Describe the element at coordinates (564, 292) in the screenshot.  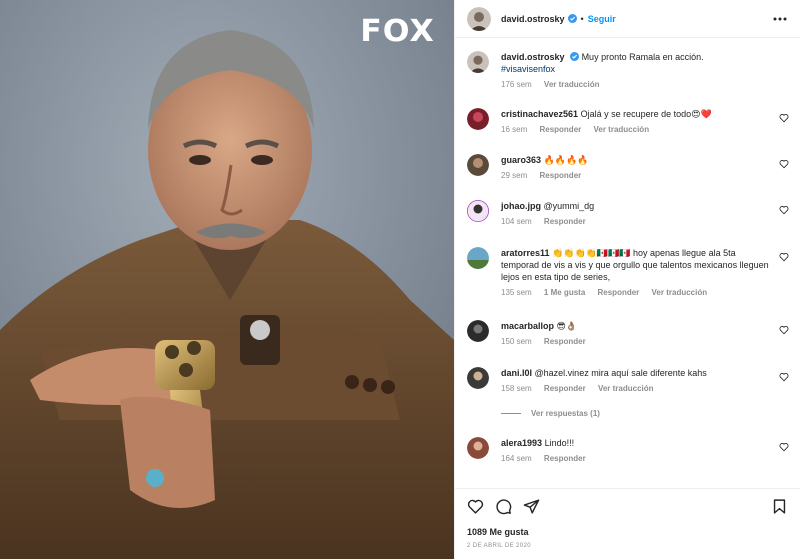
I see `comment-likes: 1 Me gusta` at that location.